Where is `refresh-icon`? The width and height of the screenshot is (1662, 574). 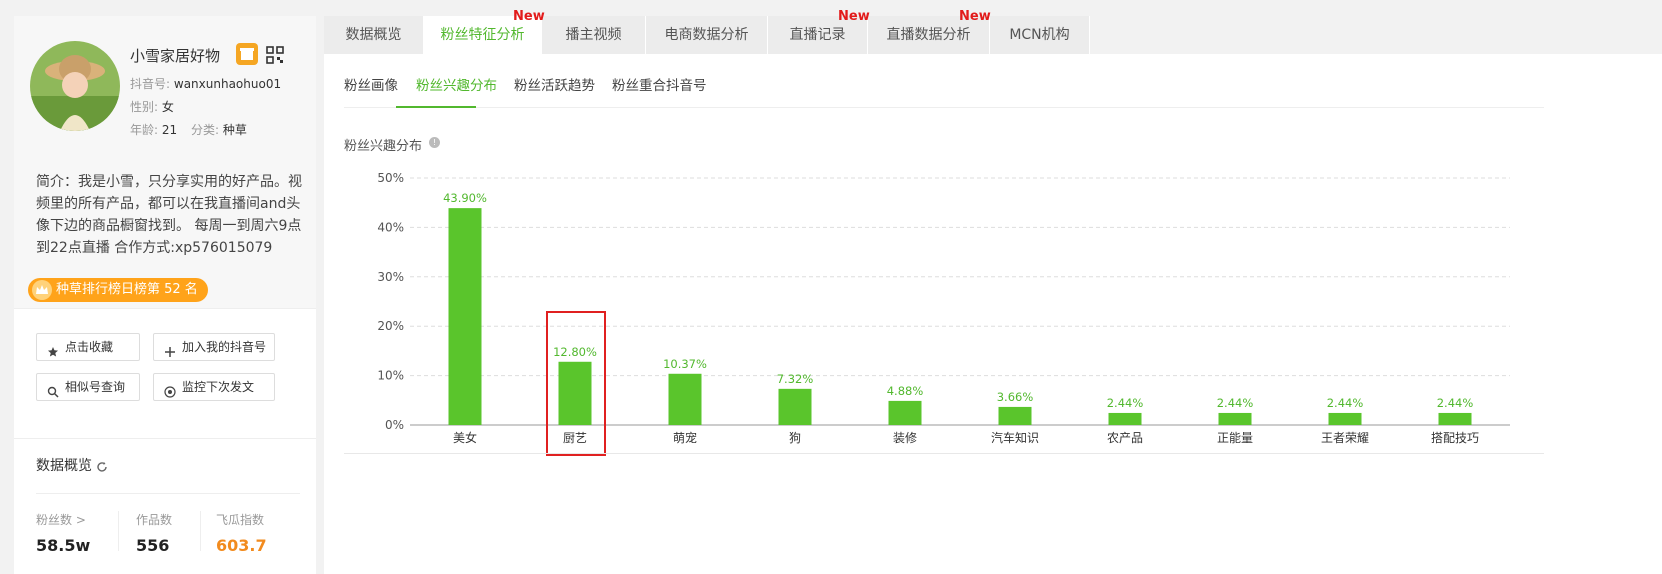
refresh-icon is located at coordinates (102, 465).